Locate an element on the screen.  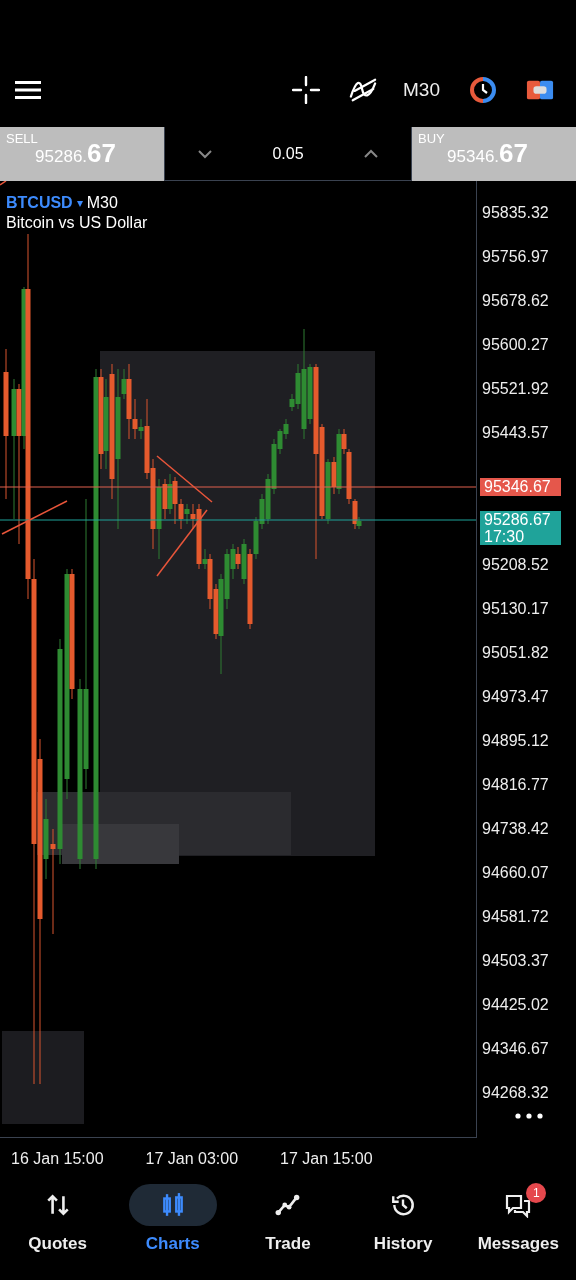
price-label: 94895.12 is located at coordinates (515, 741).